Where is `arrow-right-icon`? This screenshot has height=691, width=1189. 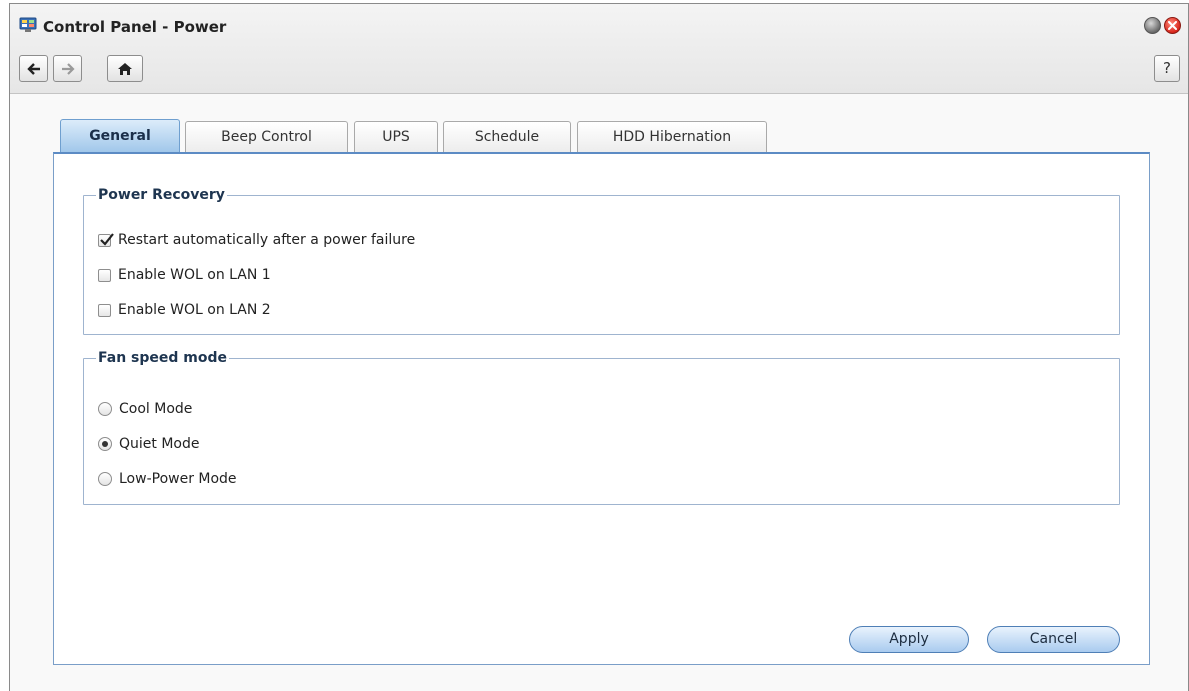
arrow-right-icon is located at coordinates (68, 68).